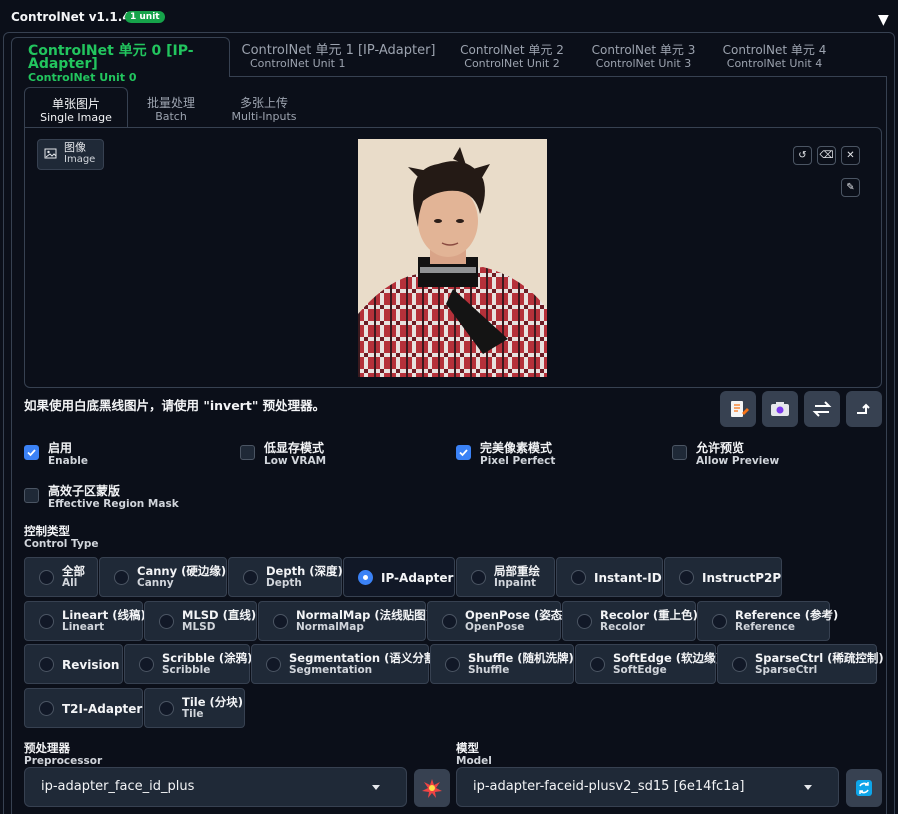 The image size is (898, 814). Describe the element at coordinates (774, 60) in the screenshot. I see `tab-unit-4: ControlNet 单元 4 ControlNet Unit 4` at that location.